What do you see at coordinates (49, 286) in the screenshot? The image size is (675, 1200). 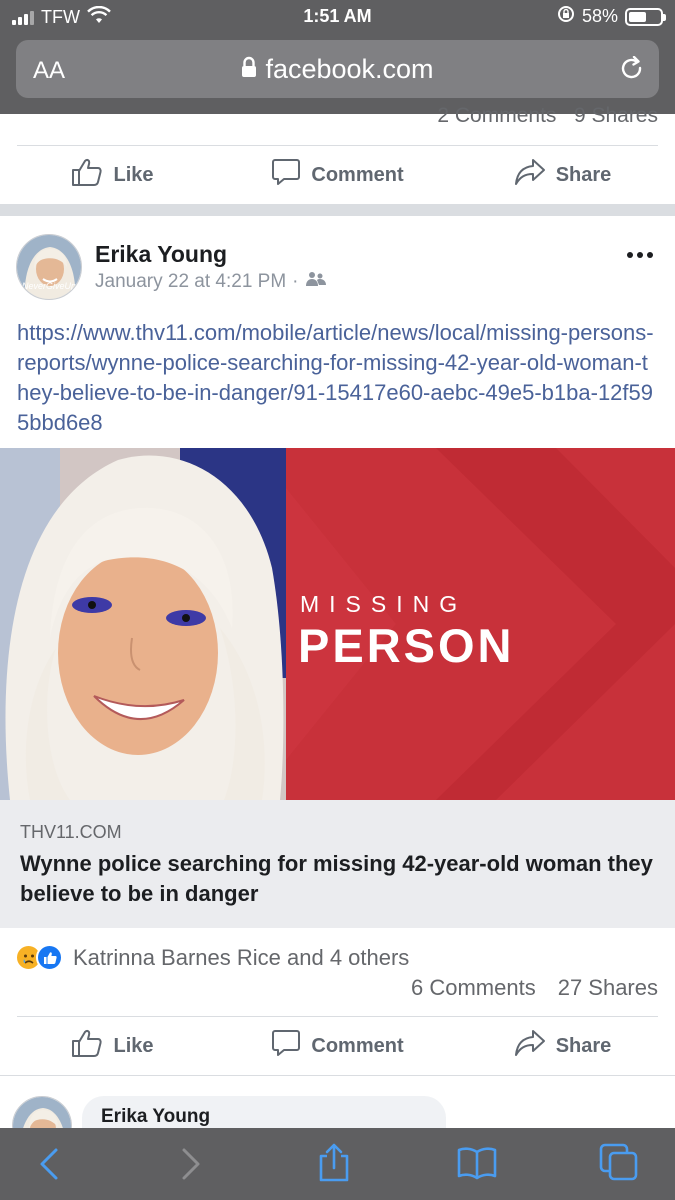 I see `avatar-signature: NeverGiveUp` at bounding box center [49, 286].